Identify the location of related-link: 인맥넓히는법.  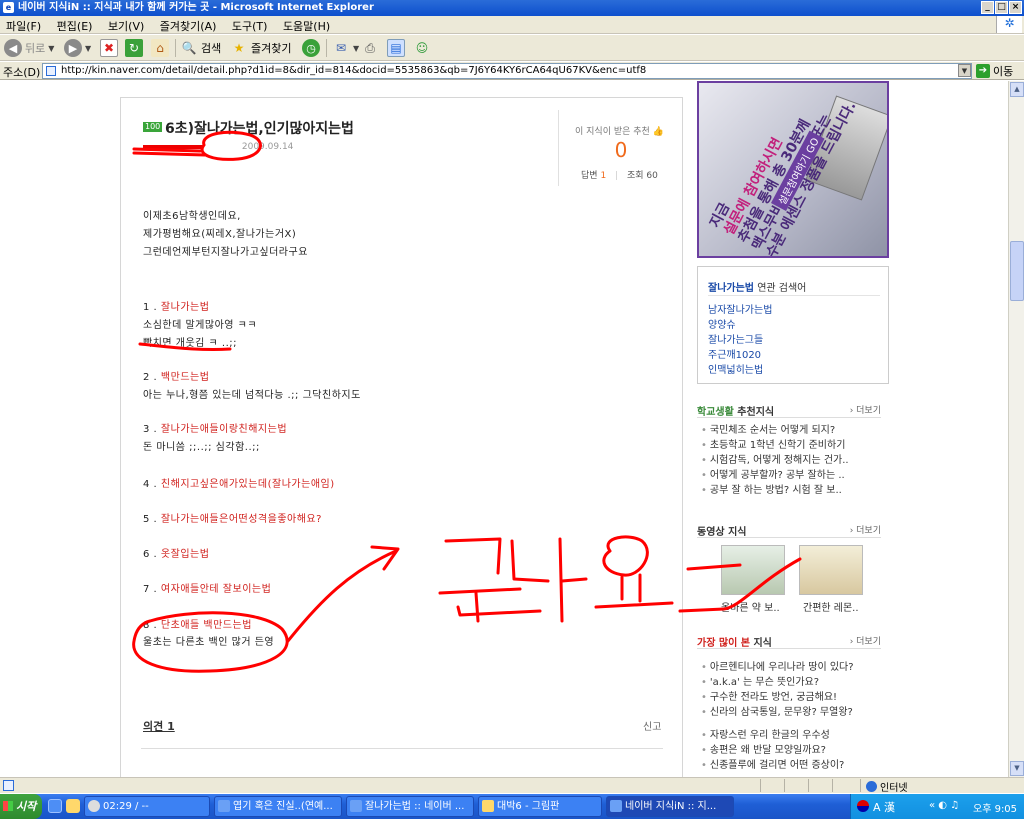
(740, 370).